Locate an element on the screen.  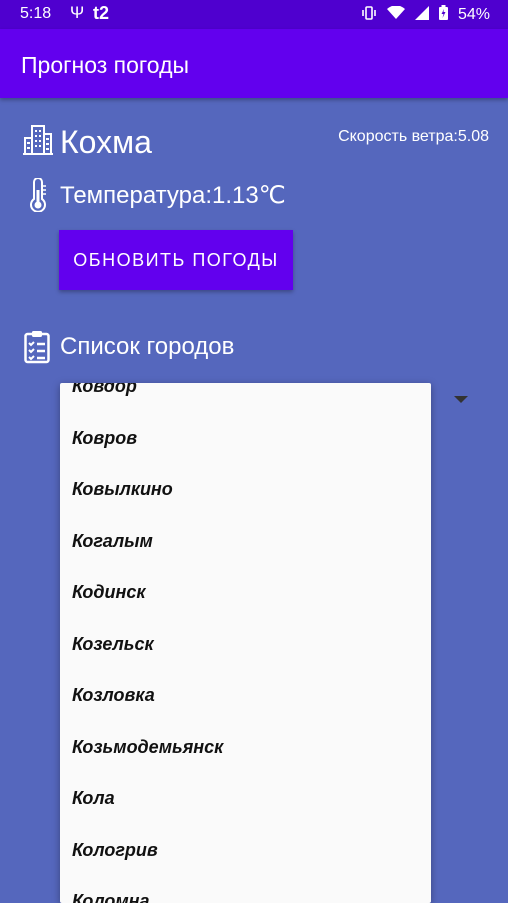
city-name: Кохма is located at coordinates (106, 142).